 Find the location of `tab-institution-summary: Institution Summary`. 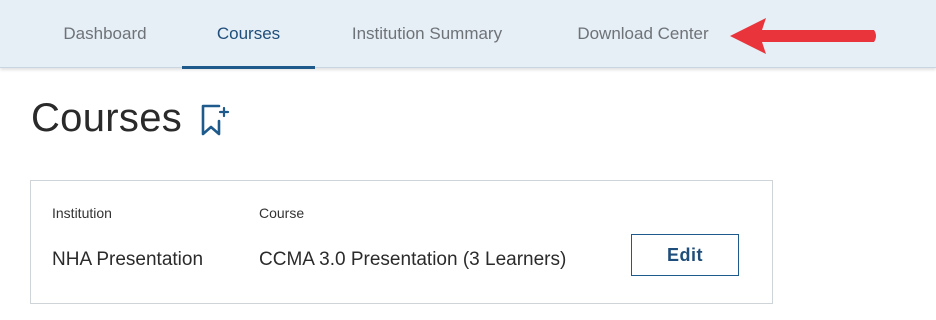

tab-institution-summary: Institution Summary is located at coordinates (427, 34).